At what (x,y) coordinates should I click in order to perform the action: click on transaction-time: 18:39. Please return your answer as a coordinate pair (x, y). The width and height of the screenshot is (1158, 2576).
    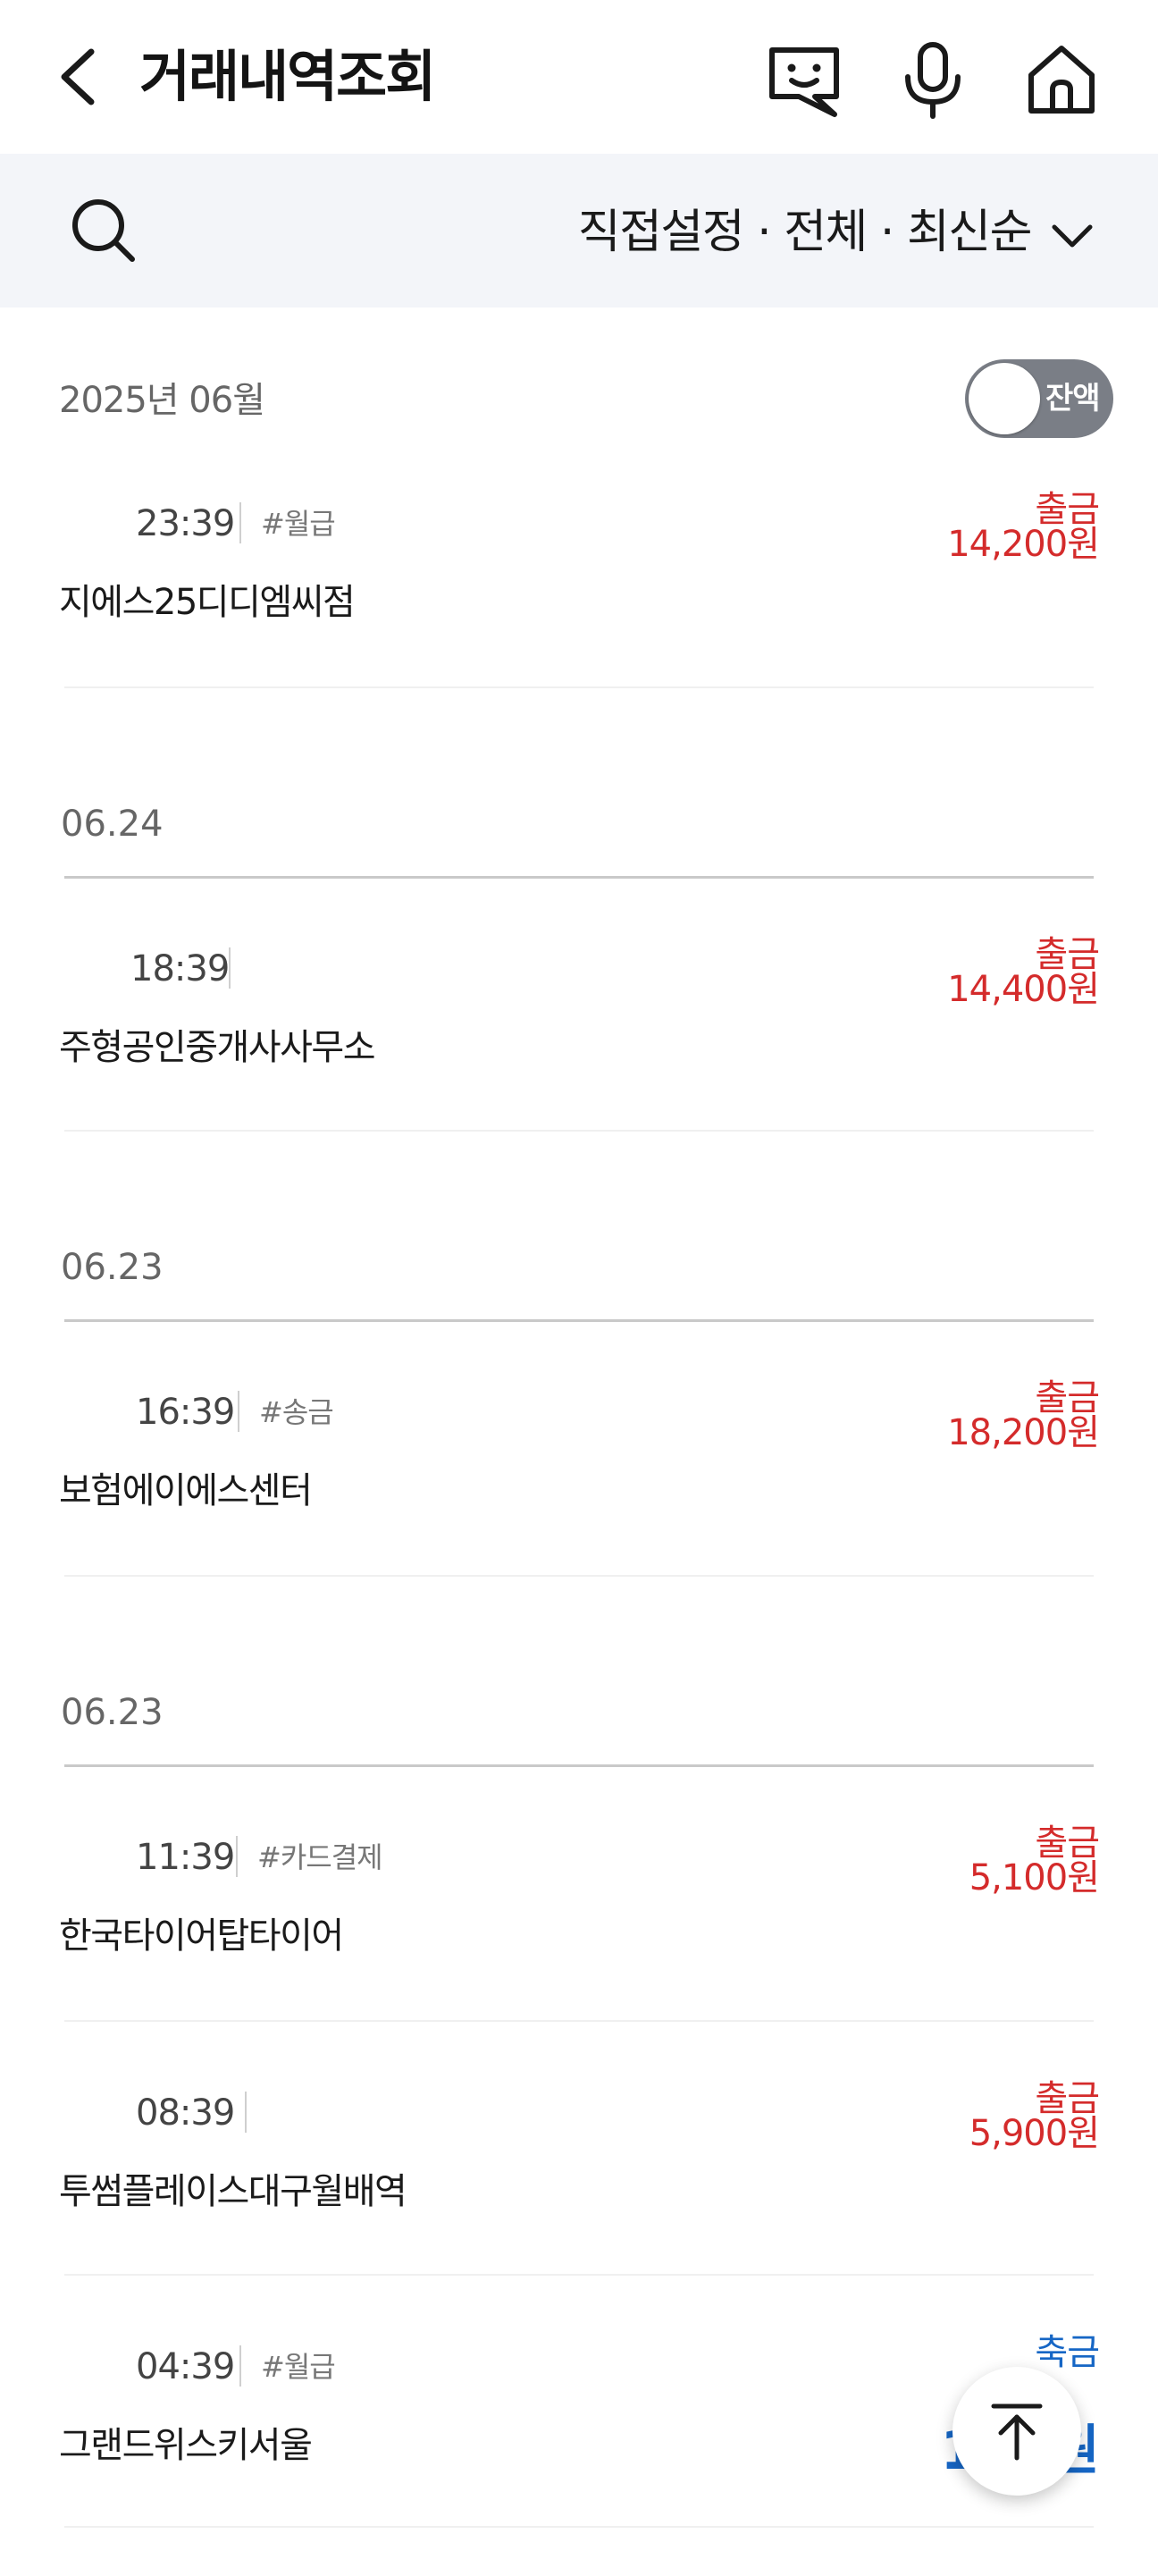
    Looking at the image, I should click on (180, 968).